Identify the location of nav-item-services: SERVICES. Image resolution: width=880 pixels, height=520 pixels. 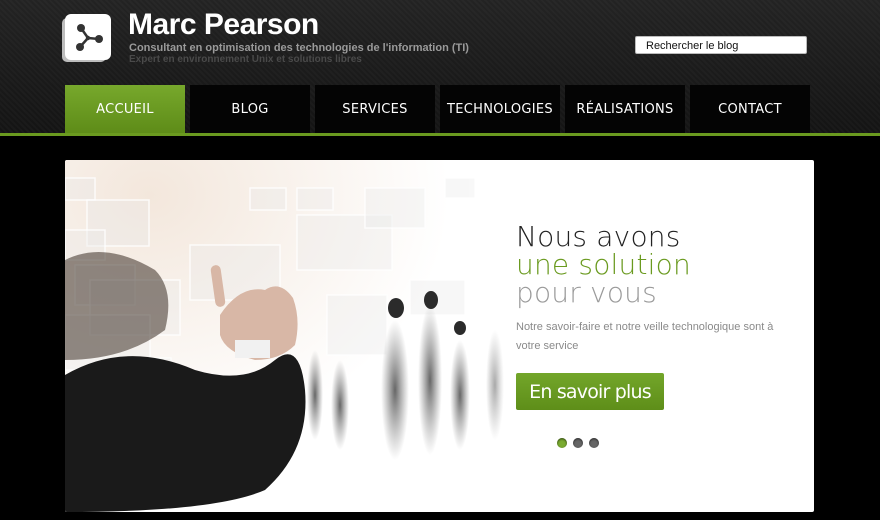
(375, 109).